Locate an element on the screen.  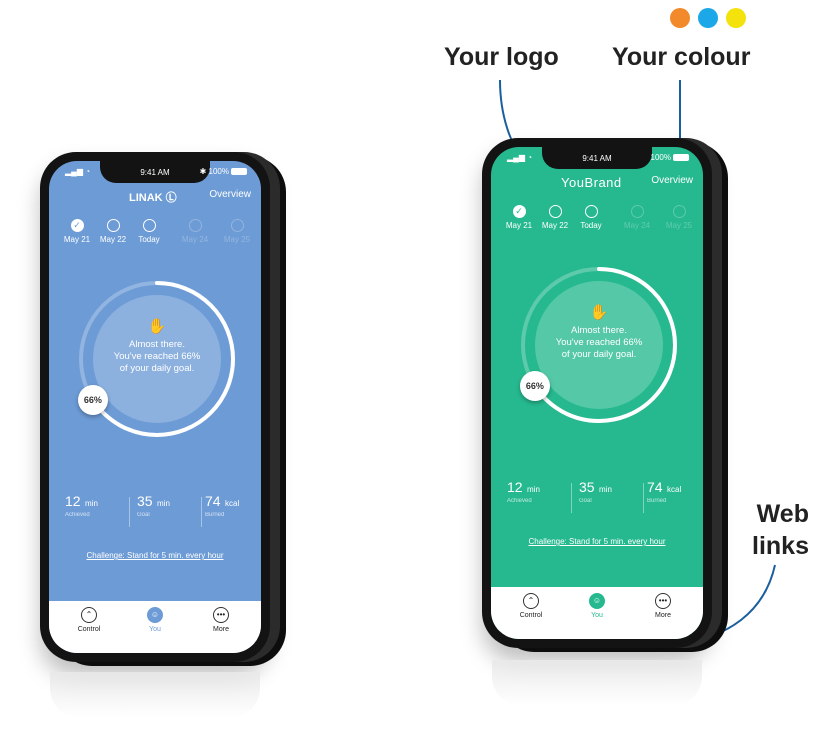
stat-item: 74 kcal Burned is located at coordinates (233, 505).